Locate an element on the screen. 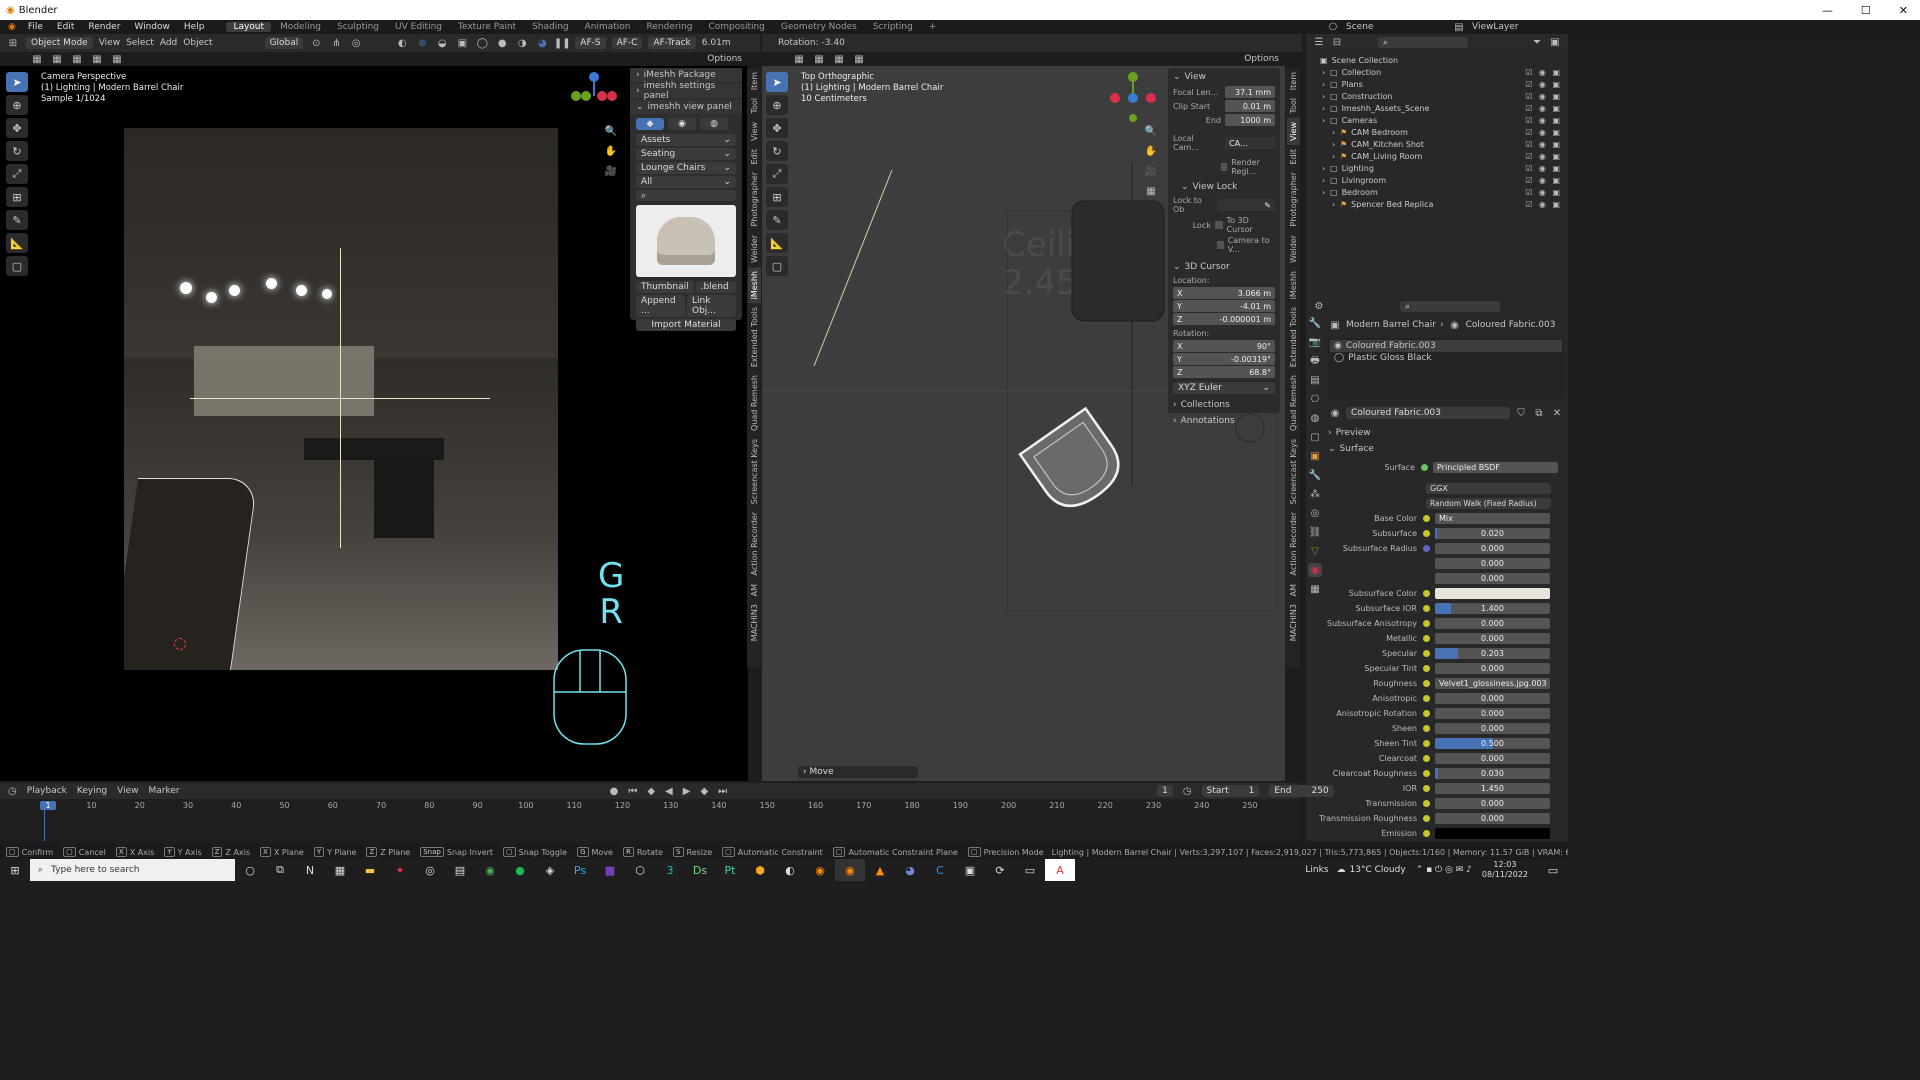  view-section-header: ⌄ View is located at coordinates (1224, 77).